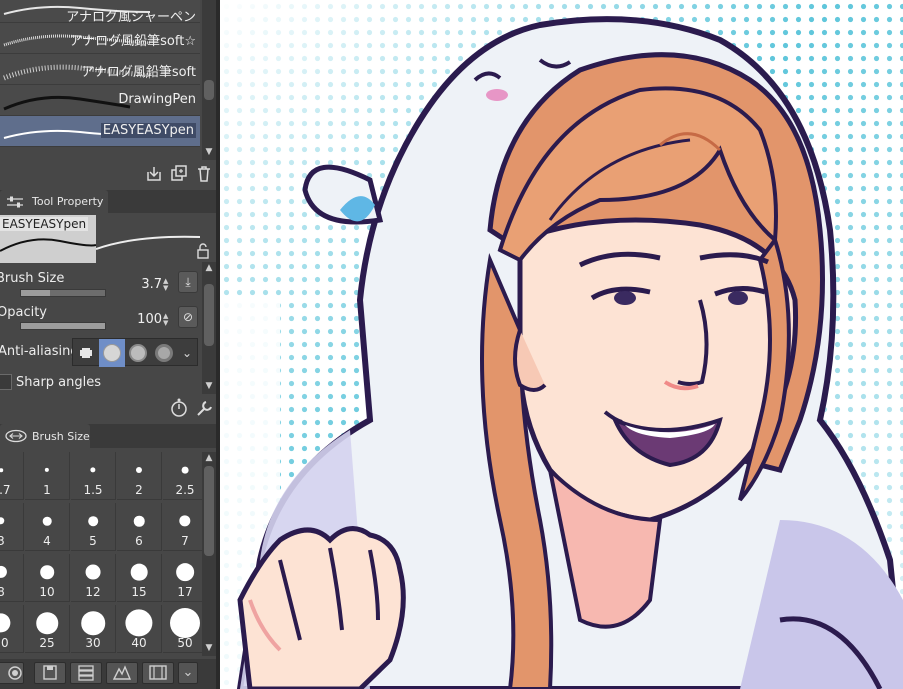  What do you see at coordinates (188, 317) in the screenshot?
I see `blend-mode-icon: ⊘` at bounding box center [188, 317].